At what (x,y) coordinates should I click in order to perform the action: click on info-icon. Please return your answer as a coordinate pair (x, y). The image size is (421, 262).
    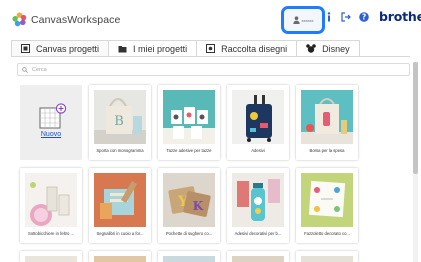
    Looking at the image, I should click on (329, 17).